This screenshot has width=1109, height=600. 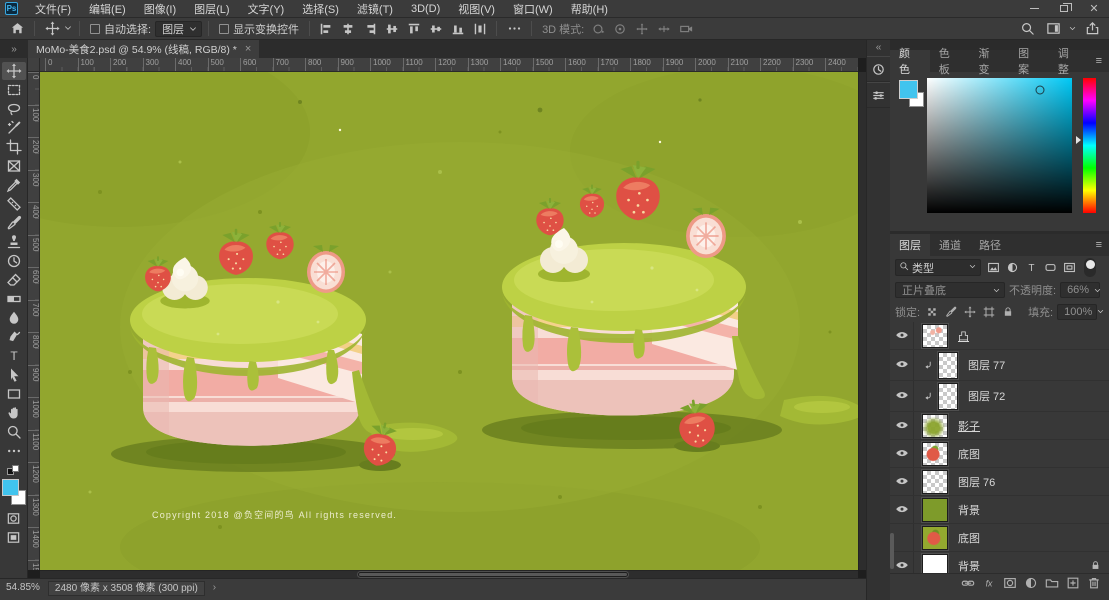 I want to click on ruler-origin-corner, so click(x=34, y=65).